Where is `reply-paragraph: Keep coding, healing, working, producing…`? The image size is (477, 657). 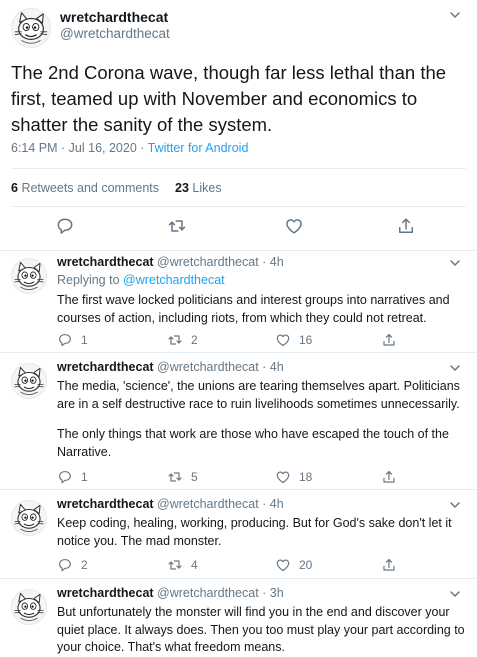
reply-paragraph: Keep coding, healing, working, producing… is located at coordinates (254, 532).